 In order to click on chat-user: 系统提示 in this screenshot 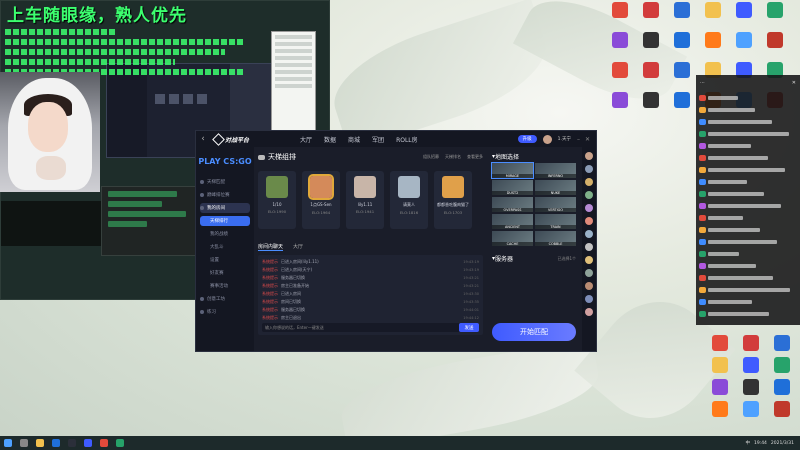, I will do `click(270, 261)`.